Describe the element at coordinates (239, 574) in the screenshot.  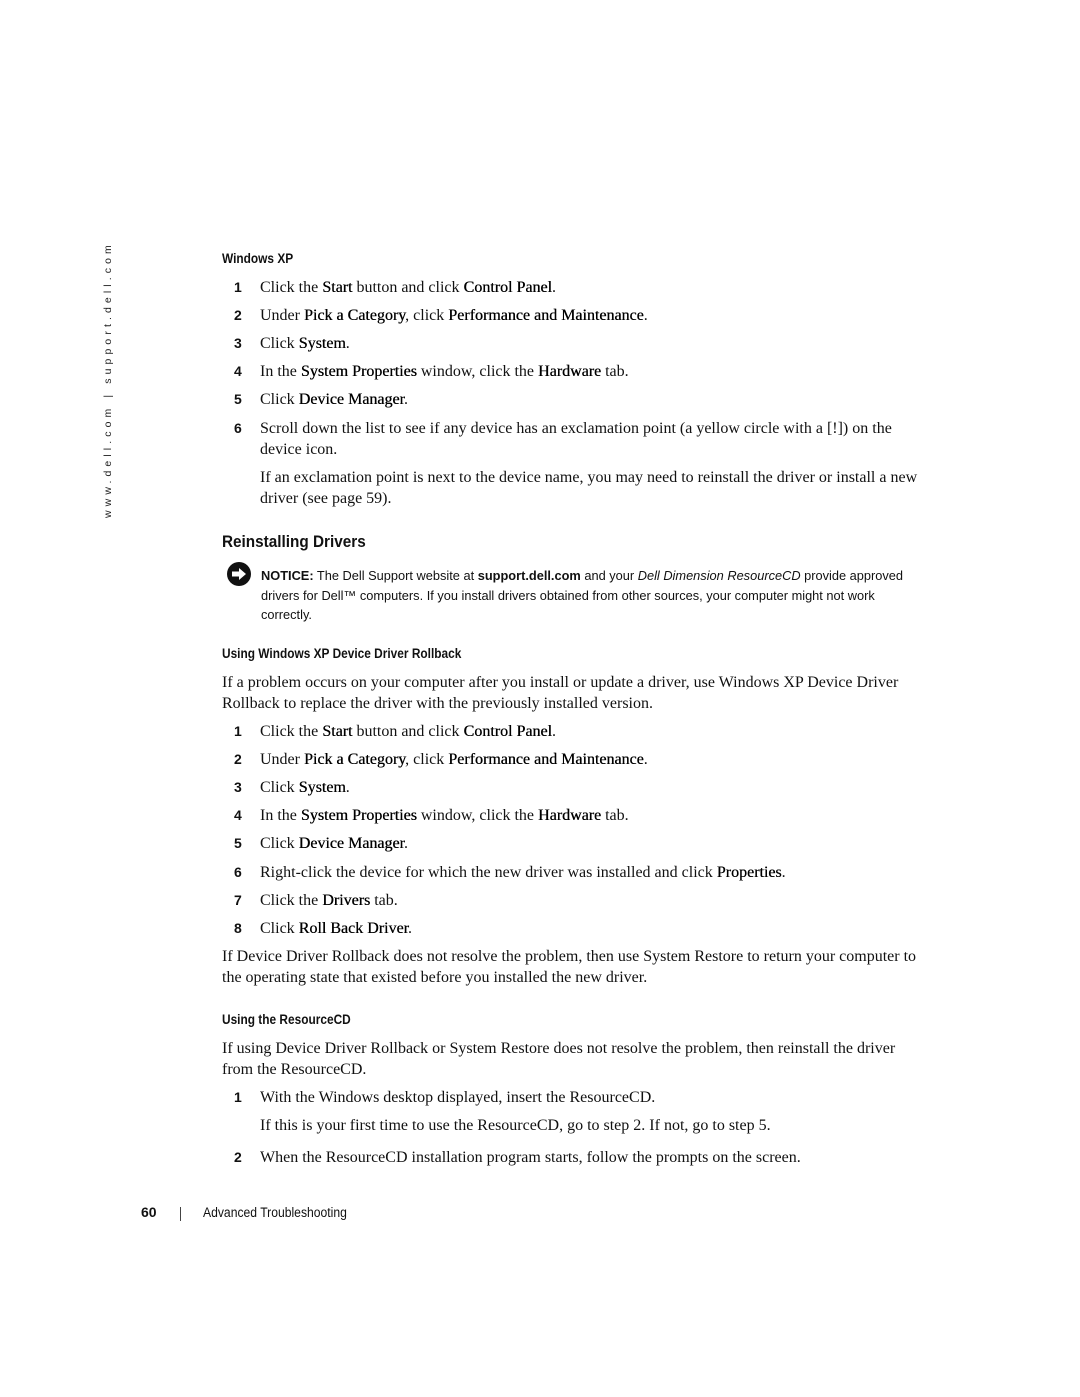
I see `notice-arrow-icon` at that location.